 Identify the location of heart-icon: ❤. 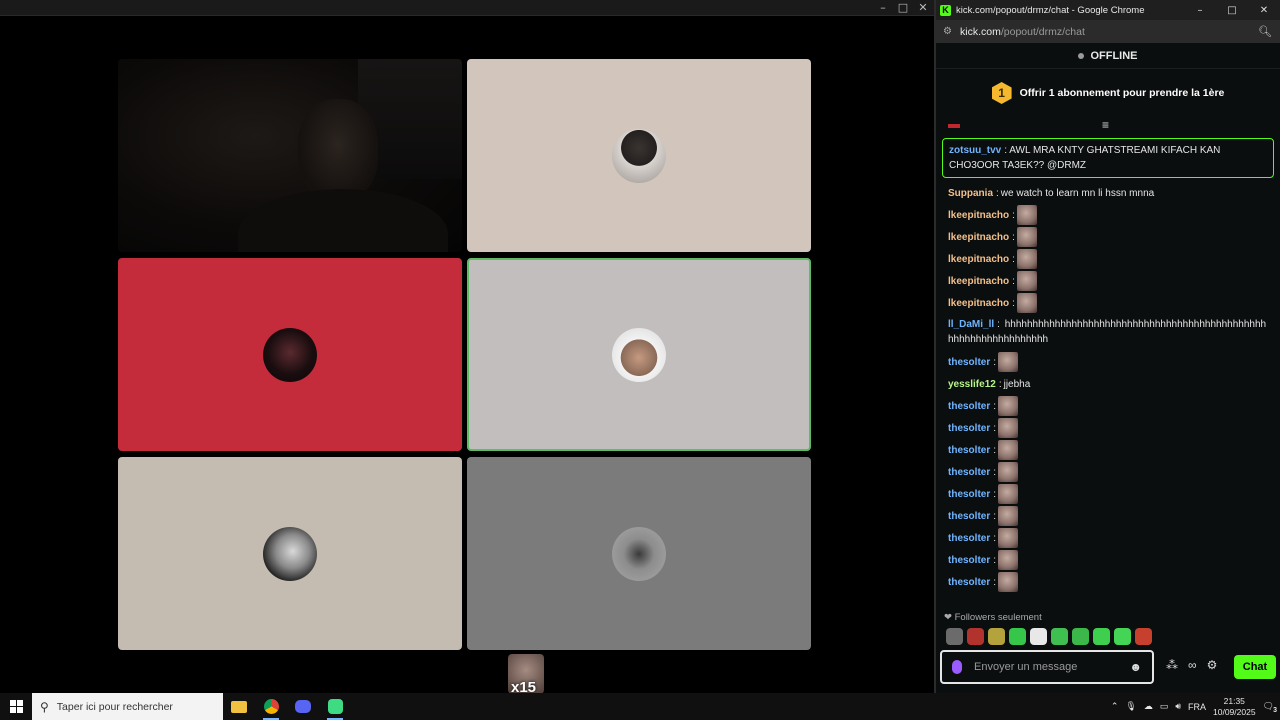
(948, 617).